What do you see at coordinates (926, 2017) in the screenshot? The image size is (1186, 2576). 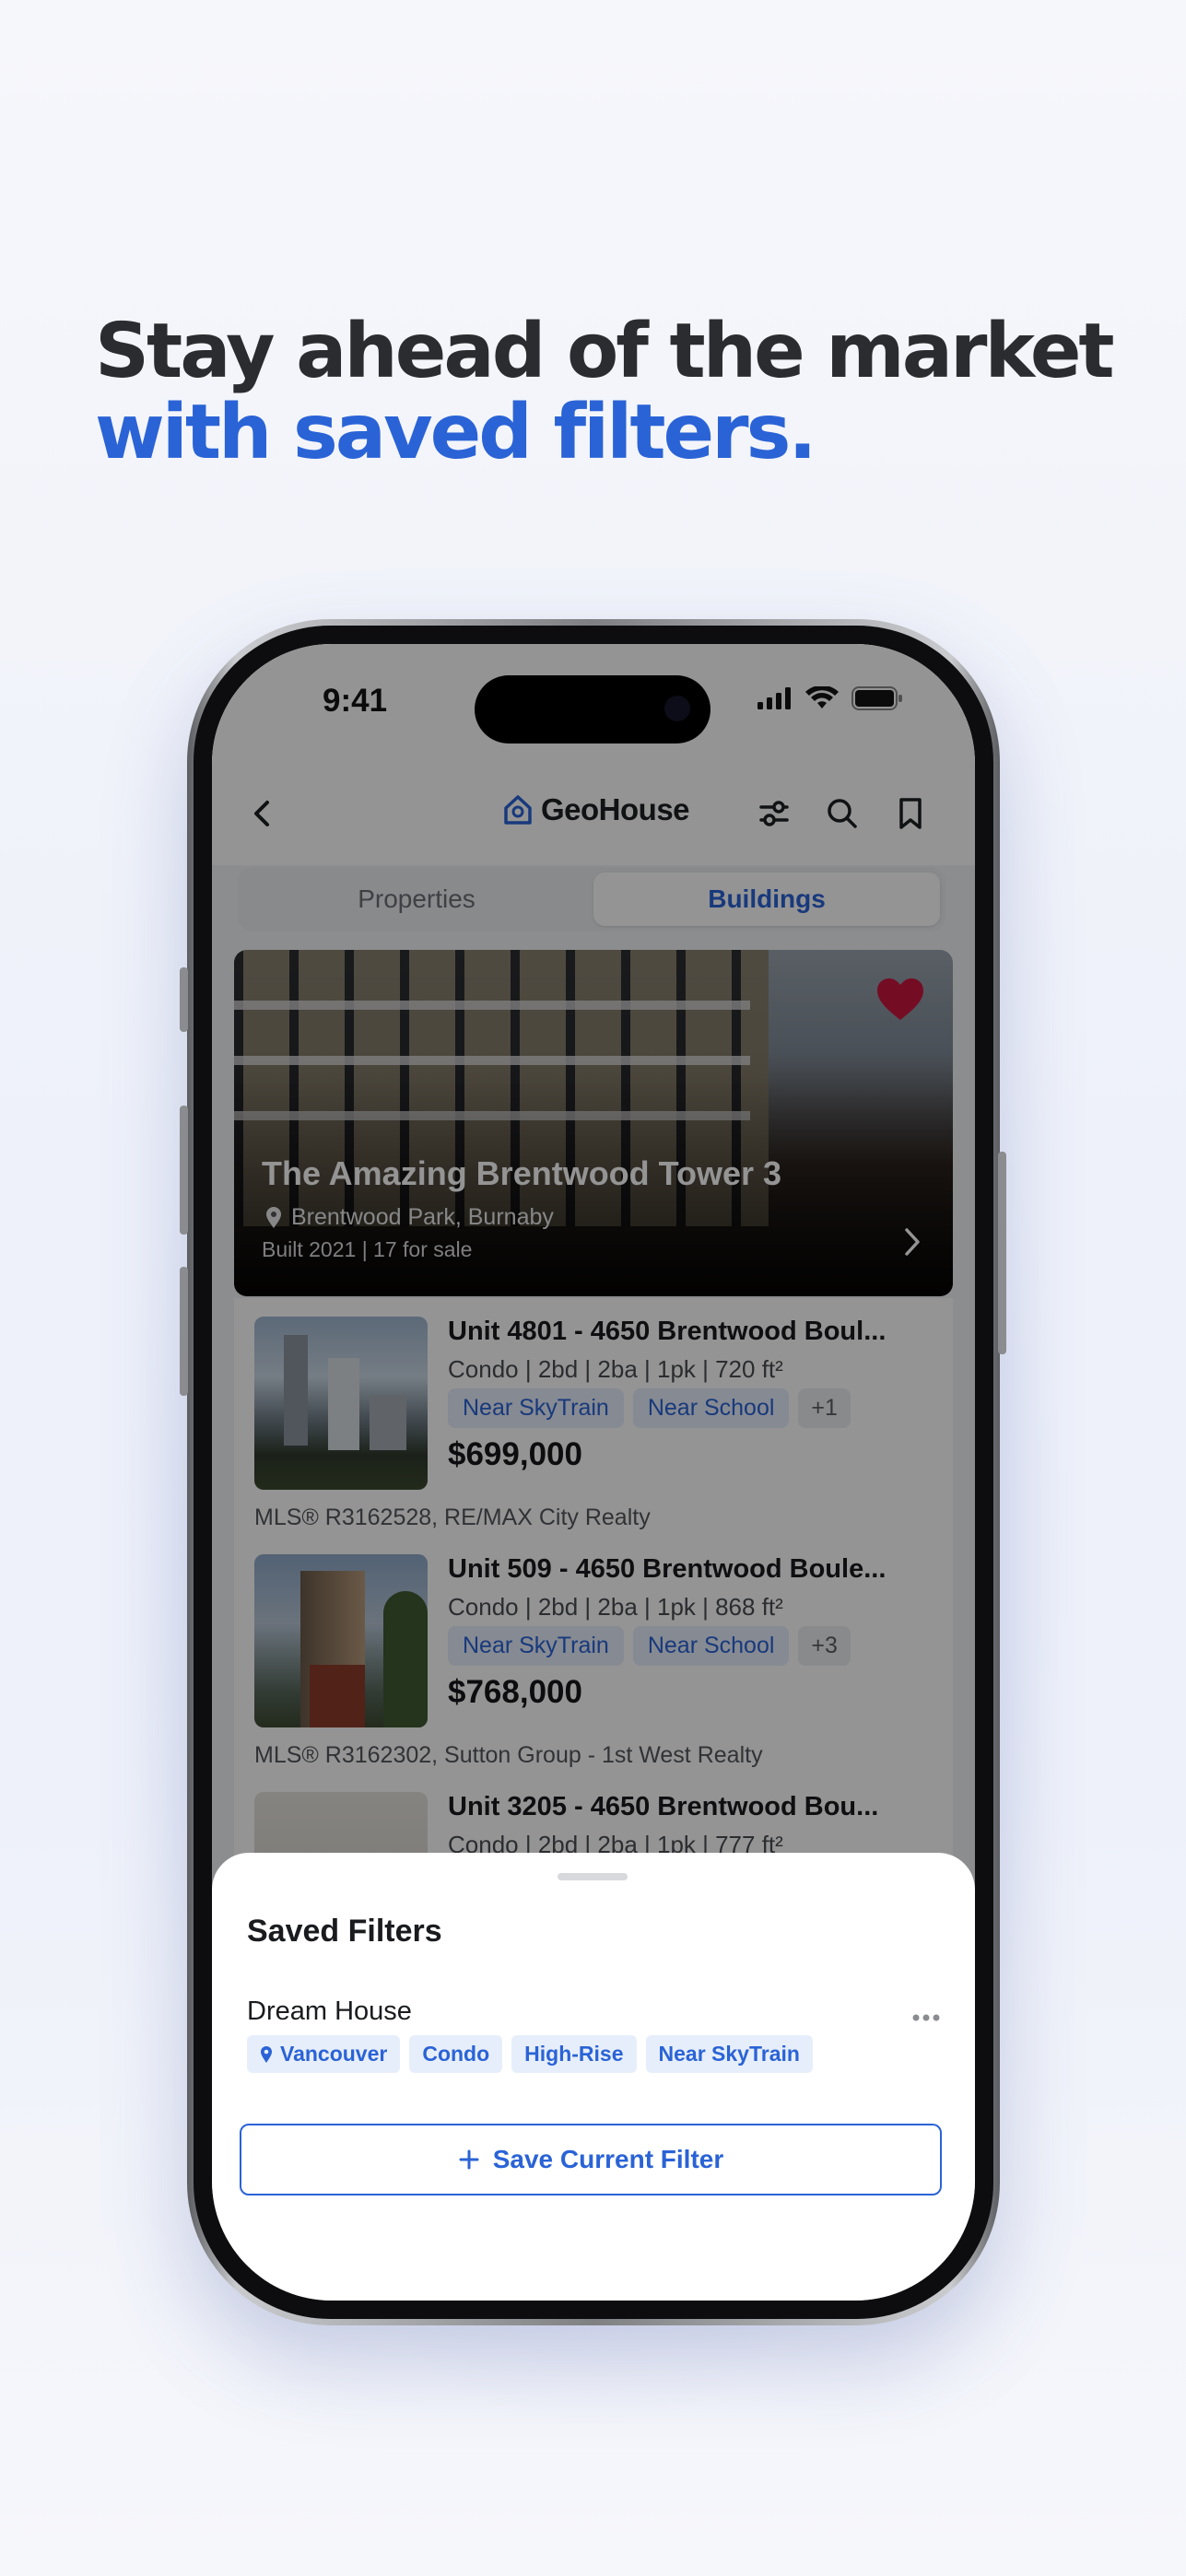 I see `ellipsis-icon` at bounding box center [926, 2017].